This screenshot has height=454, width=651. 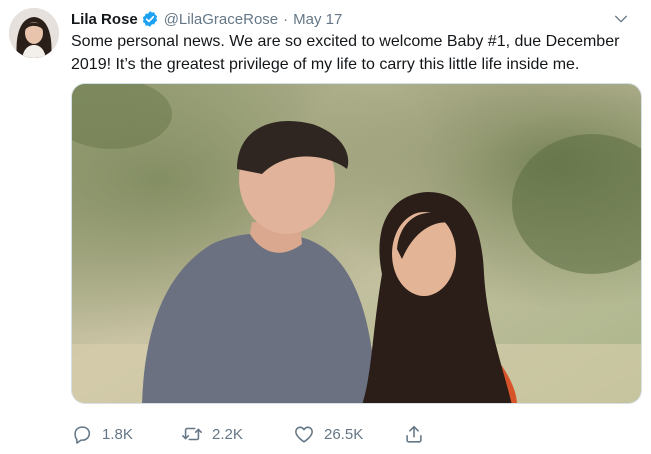 I want to click on tweet-actions: 1.8K 2.2K 26.5K, so click(x=248, y=434).